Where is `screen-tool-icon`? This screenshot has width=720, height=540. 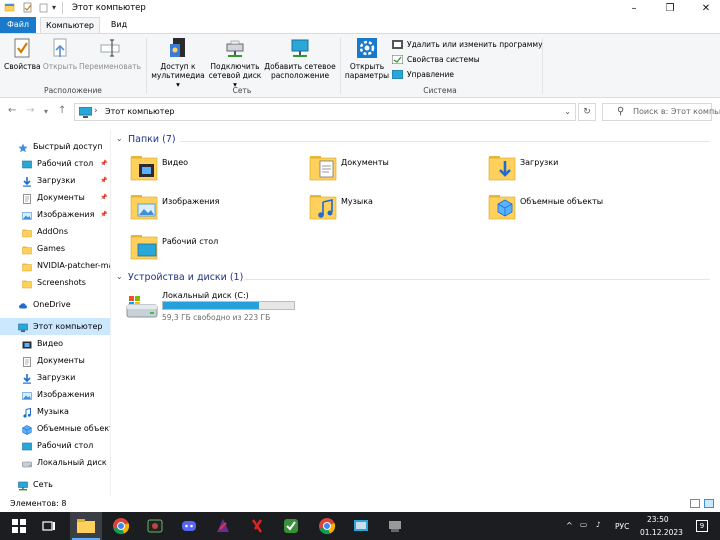
screen-tool-icon is located at coordinates (361, 526).